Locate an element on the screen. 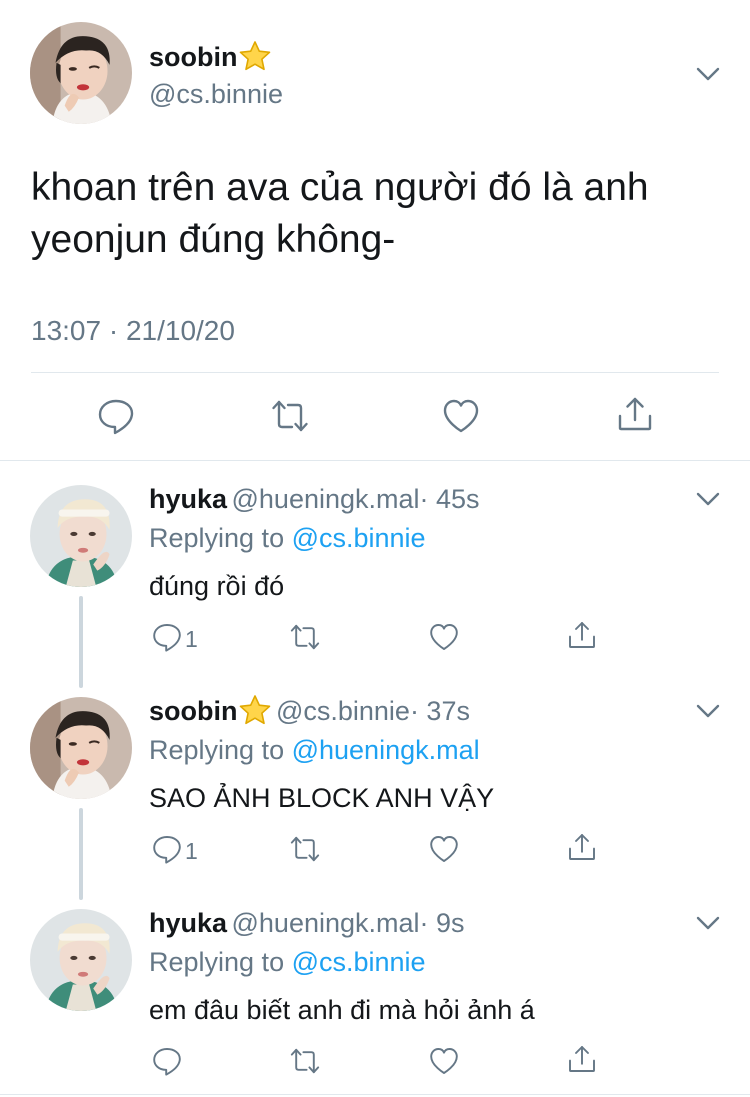  reply-time: · 9s is located at coordinates (442, 923).